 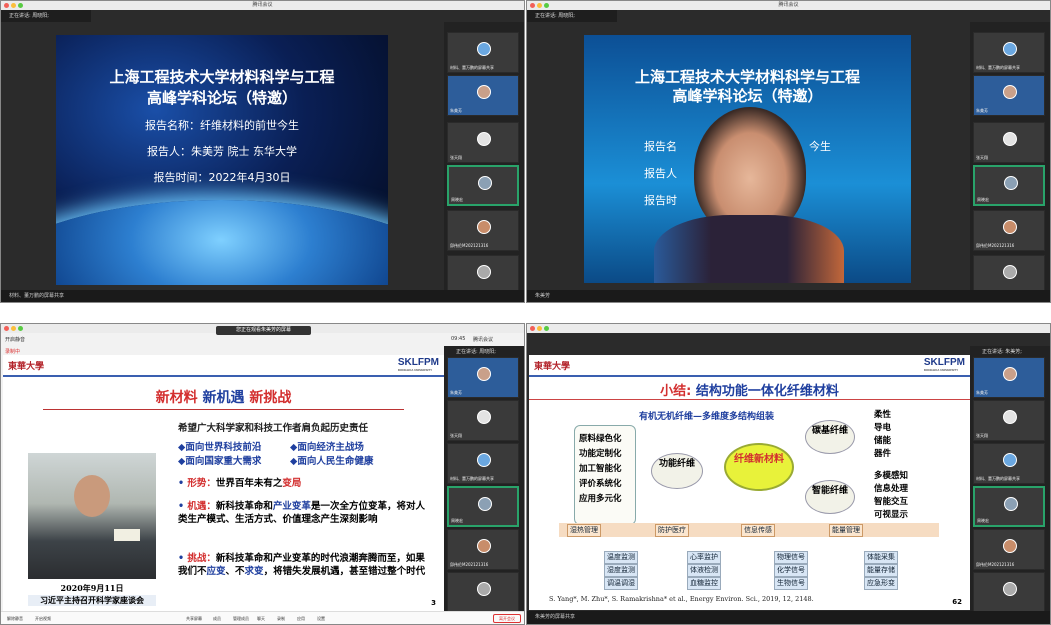 What do you see at coordinates (957, 602) in the screenshot?
I see `page-number: 62` at bounding box center [957, 602].